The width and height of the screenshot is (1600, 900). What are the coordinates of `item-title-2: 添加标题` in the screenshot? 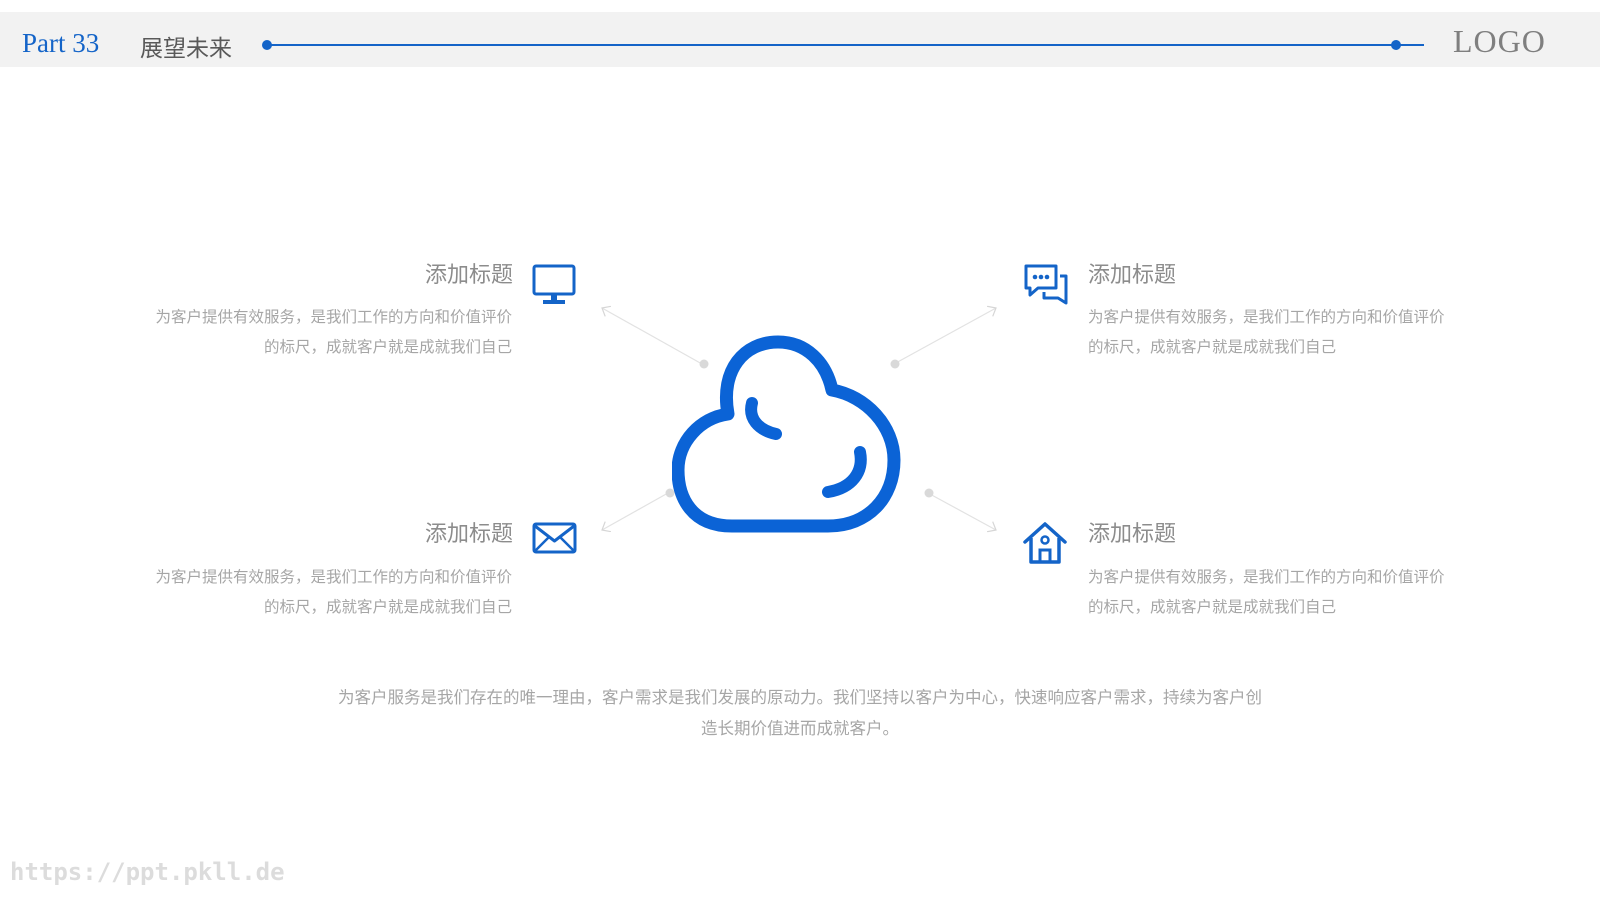 It's located at (1132, 275).